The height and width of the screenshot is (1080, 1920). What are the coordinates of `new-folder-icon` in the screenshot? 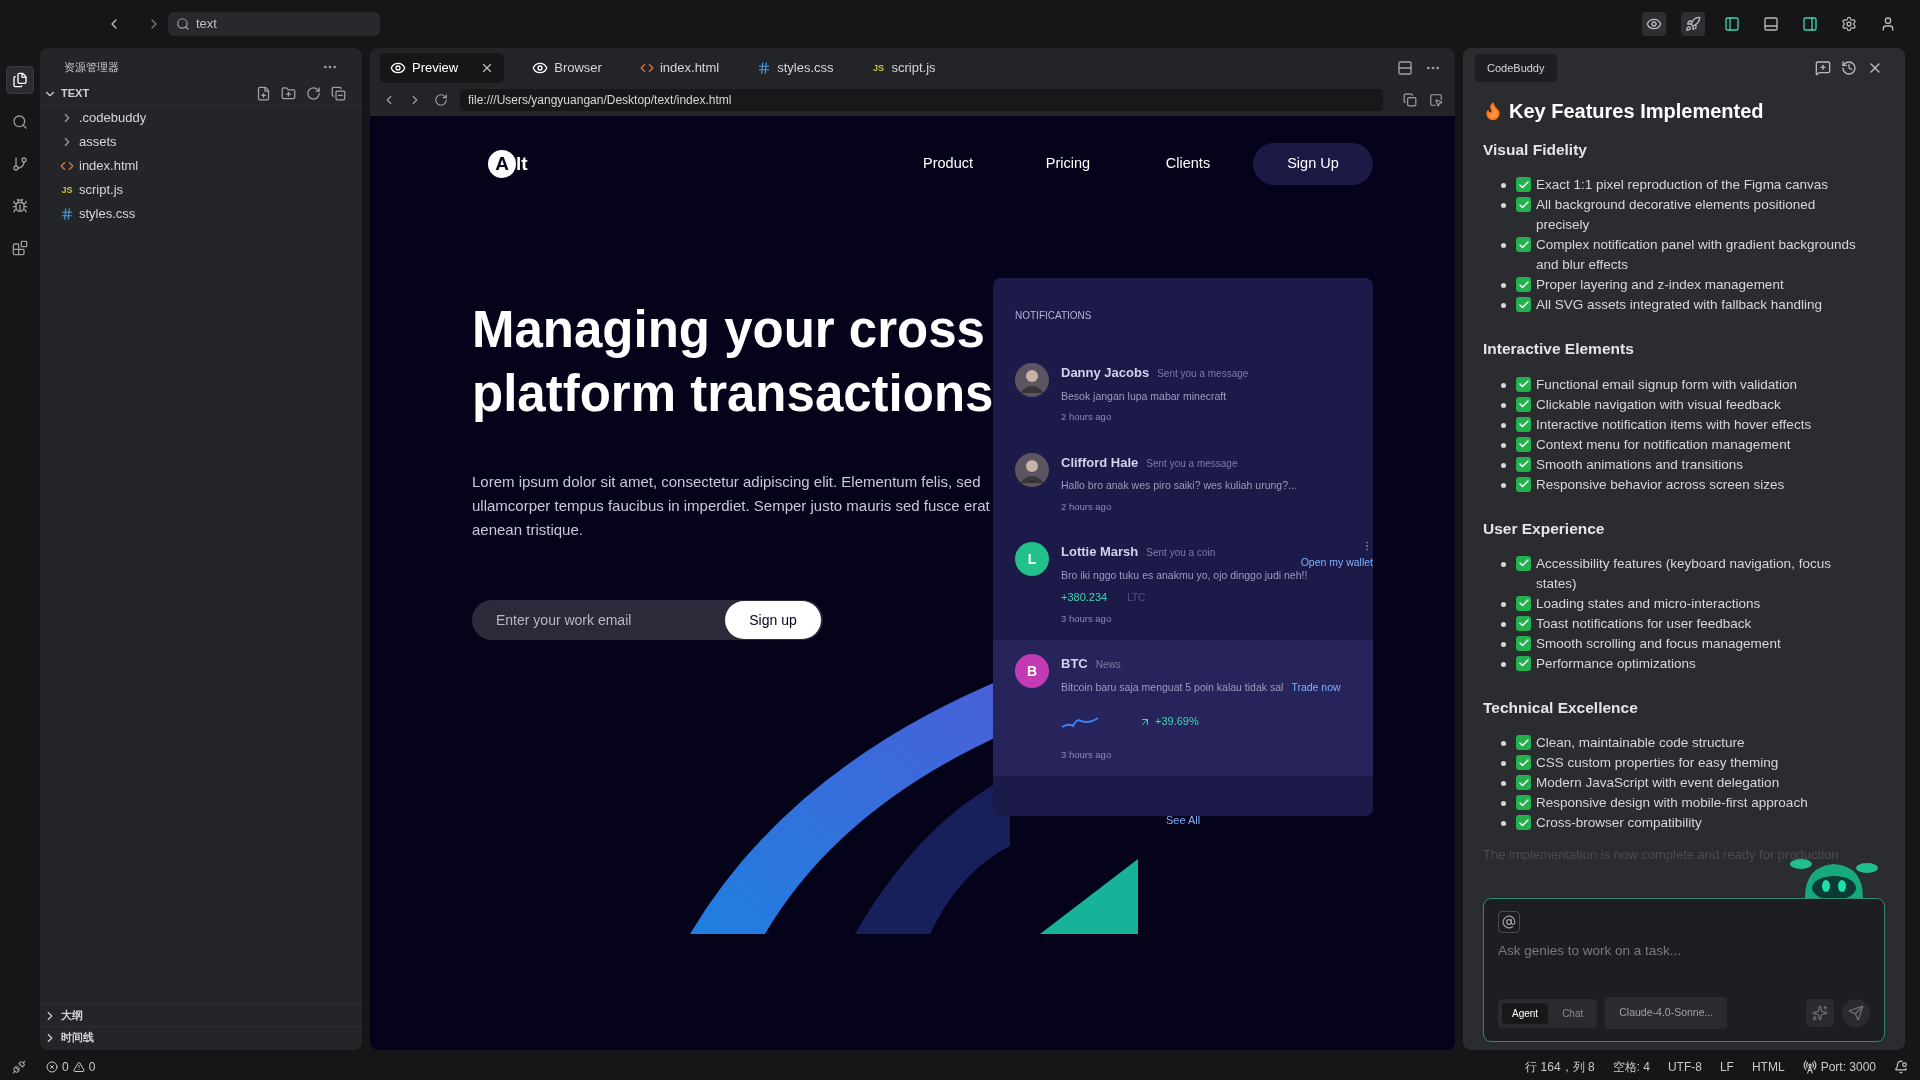 It's located at (288, 93).